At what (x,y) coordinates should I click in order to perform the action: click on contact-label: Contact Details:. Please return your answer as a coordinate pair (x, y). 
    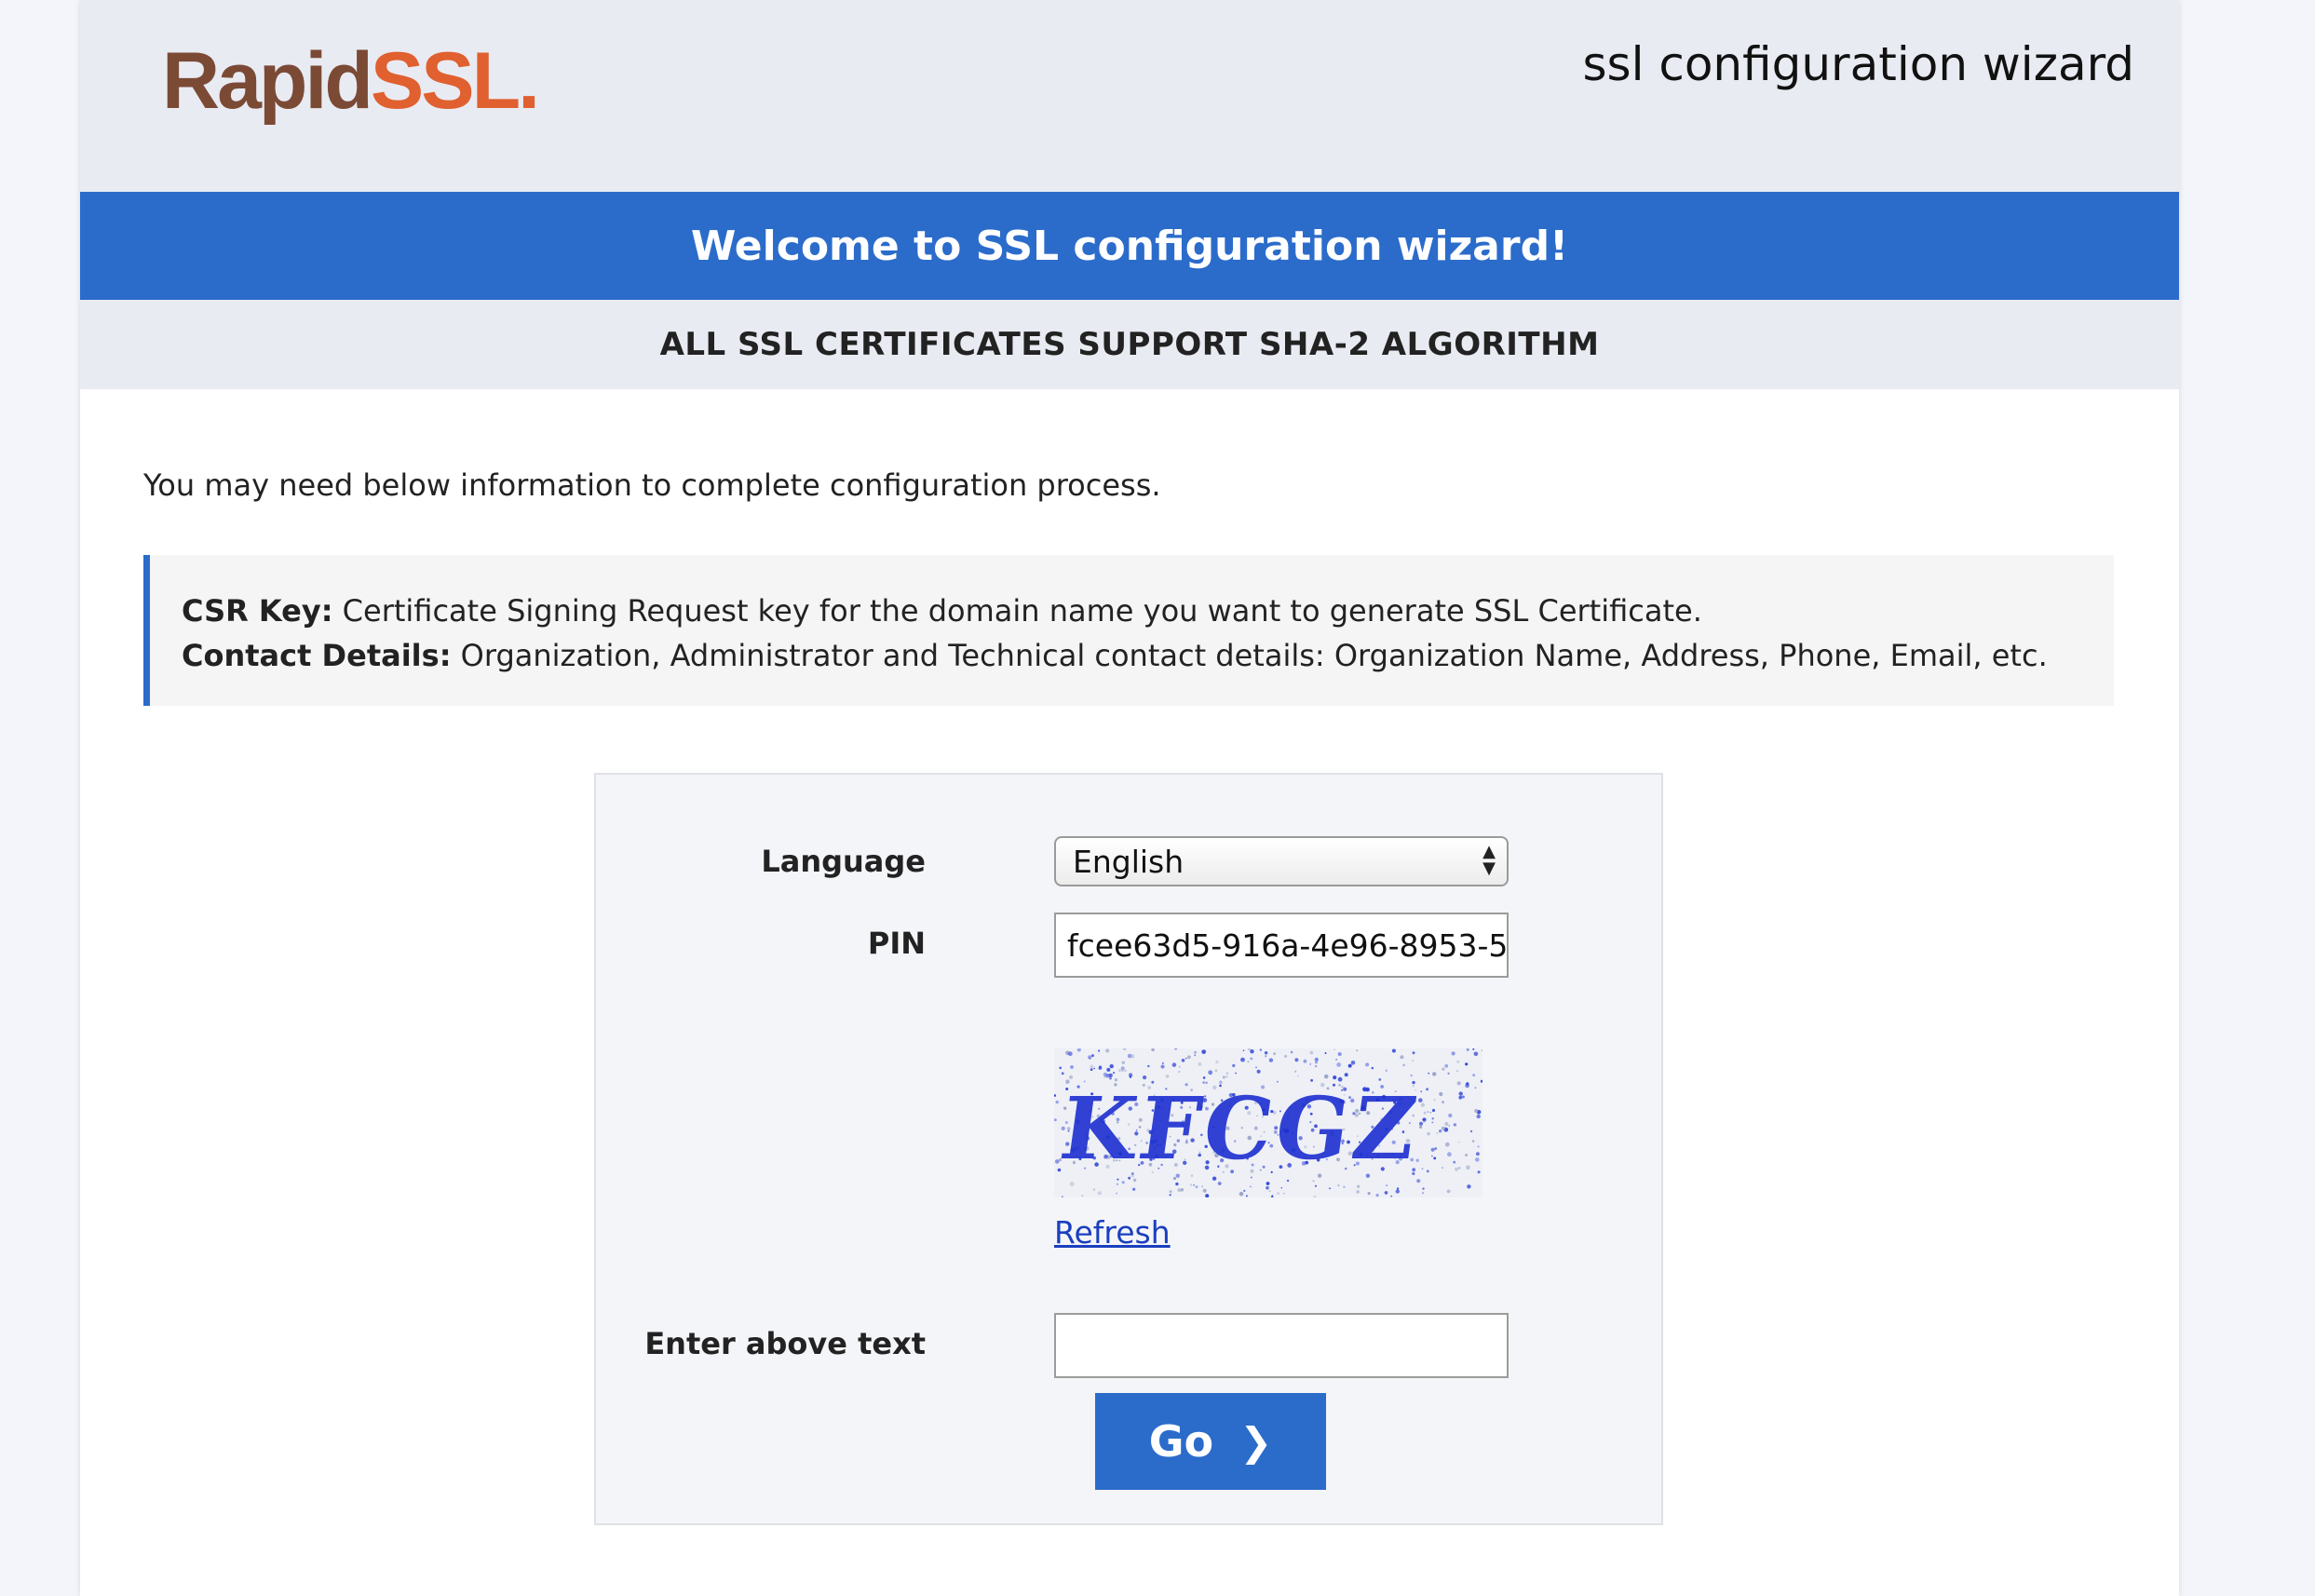
    Looking at the image, I should click on (317, 655).